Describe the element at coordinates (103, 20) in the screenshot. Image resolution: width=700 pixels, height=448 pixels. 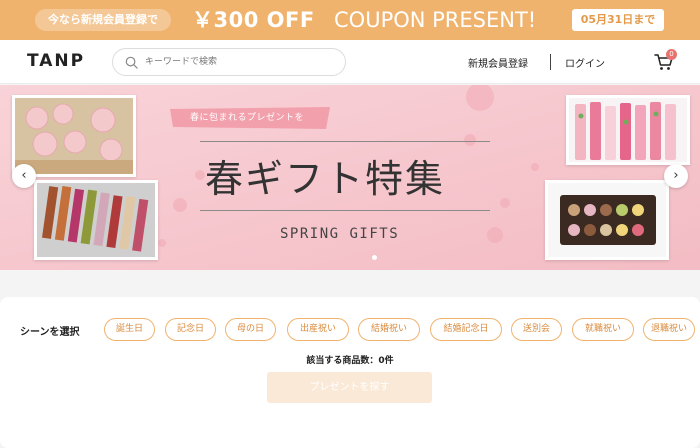
I see `coupon-signup-pill: 今なら新規会員登録で` at that location.